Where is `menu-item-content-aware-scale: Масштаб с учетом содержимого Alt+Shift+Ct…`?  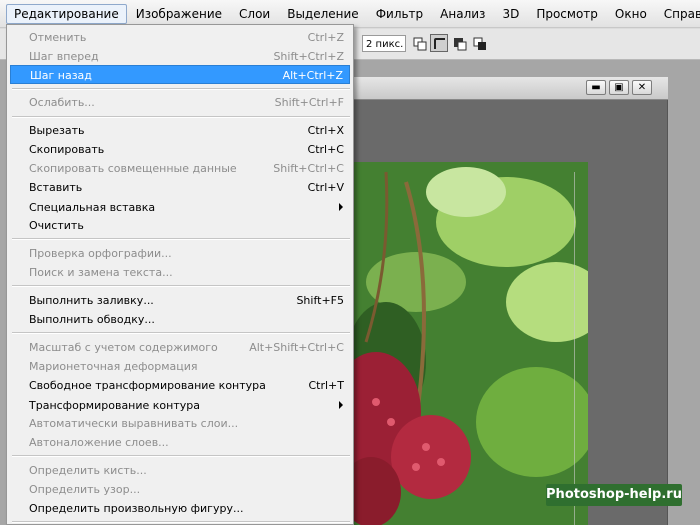
menu-item-content-aware-scale: Масштаб с учетом содержимого Alt+Shift+Ct… is located at coordinates (180, 347).